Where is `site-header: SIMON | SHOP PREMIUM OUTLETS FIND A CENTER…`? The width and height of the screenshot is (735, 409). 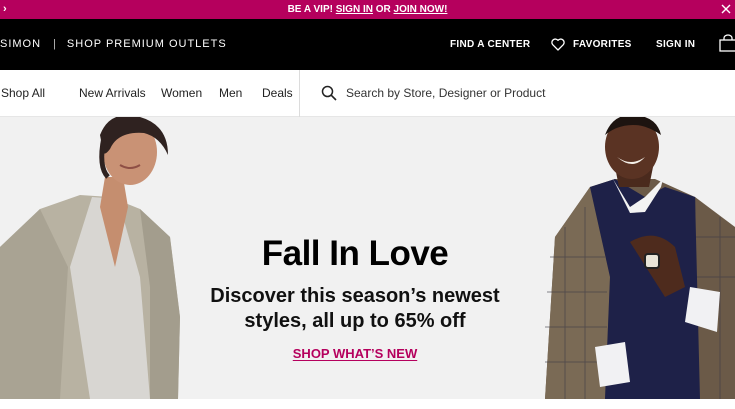 site-header: SIMON | SHOP PREMIUM OUTLETS FIND A CENTER… is located at coordinates (367, 44).